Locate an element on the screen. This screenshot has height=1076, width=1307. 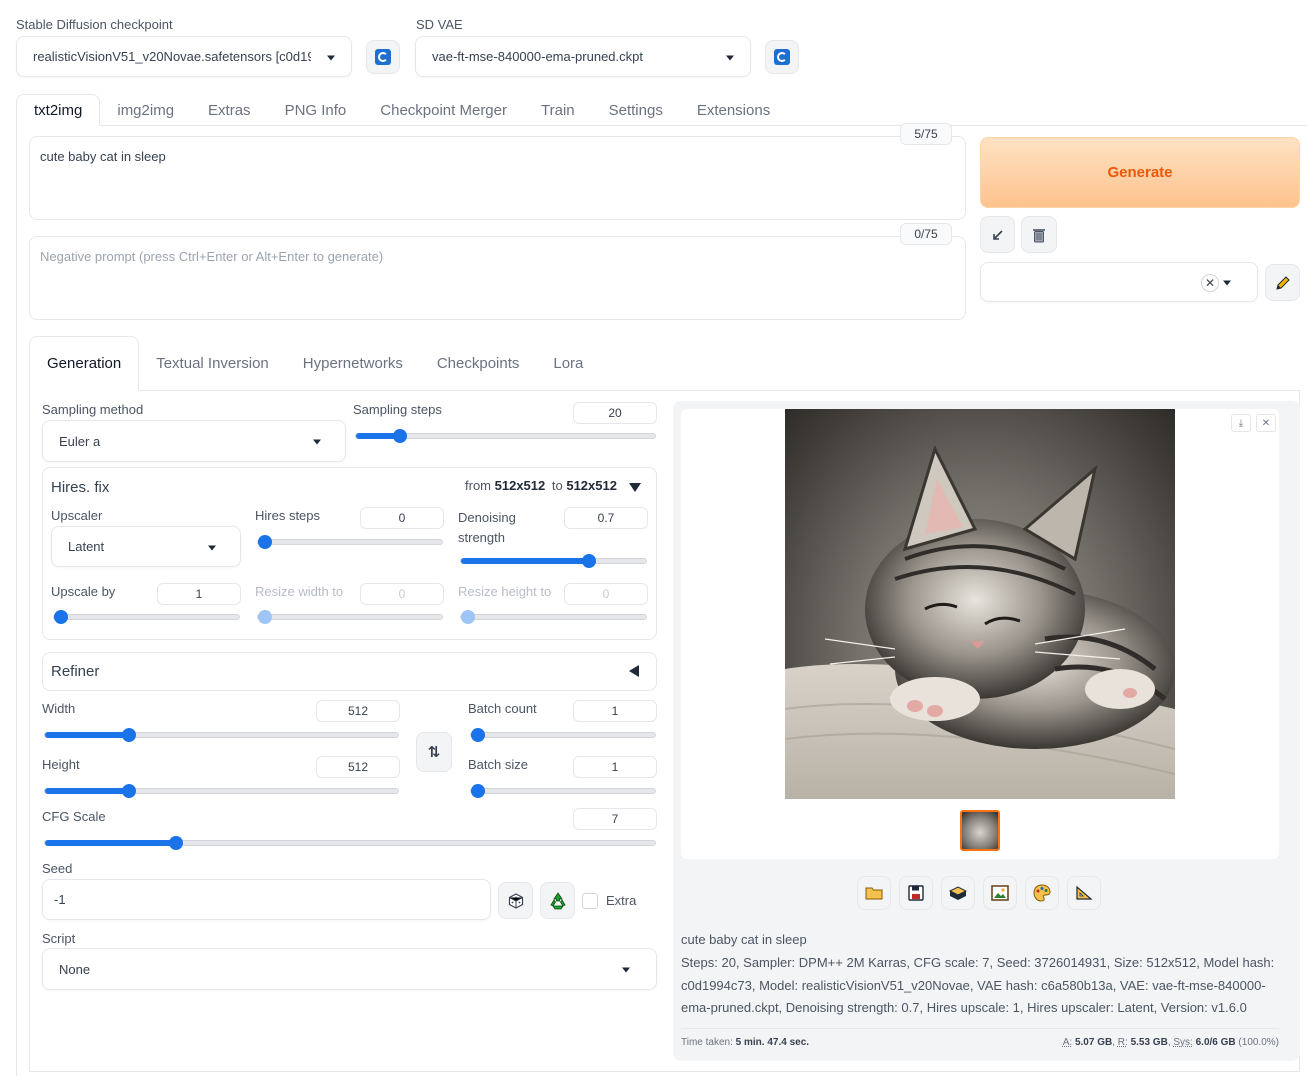
image-thumbnail is located at coordinates (980, 830).